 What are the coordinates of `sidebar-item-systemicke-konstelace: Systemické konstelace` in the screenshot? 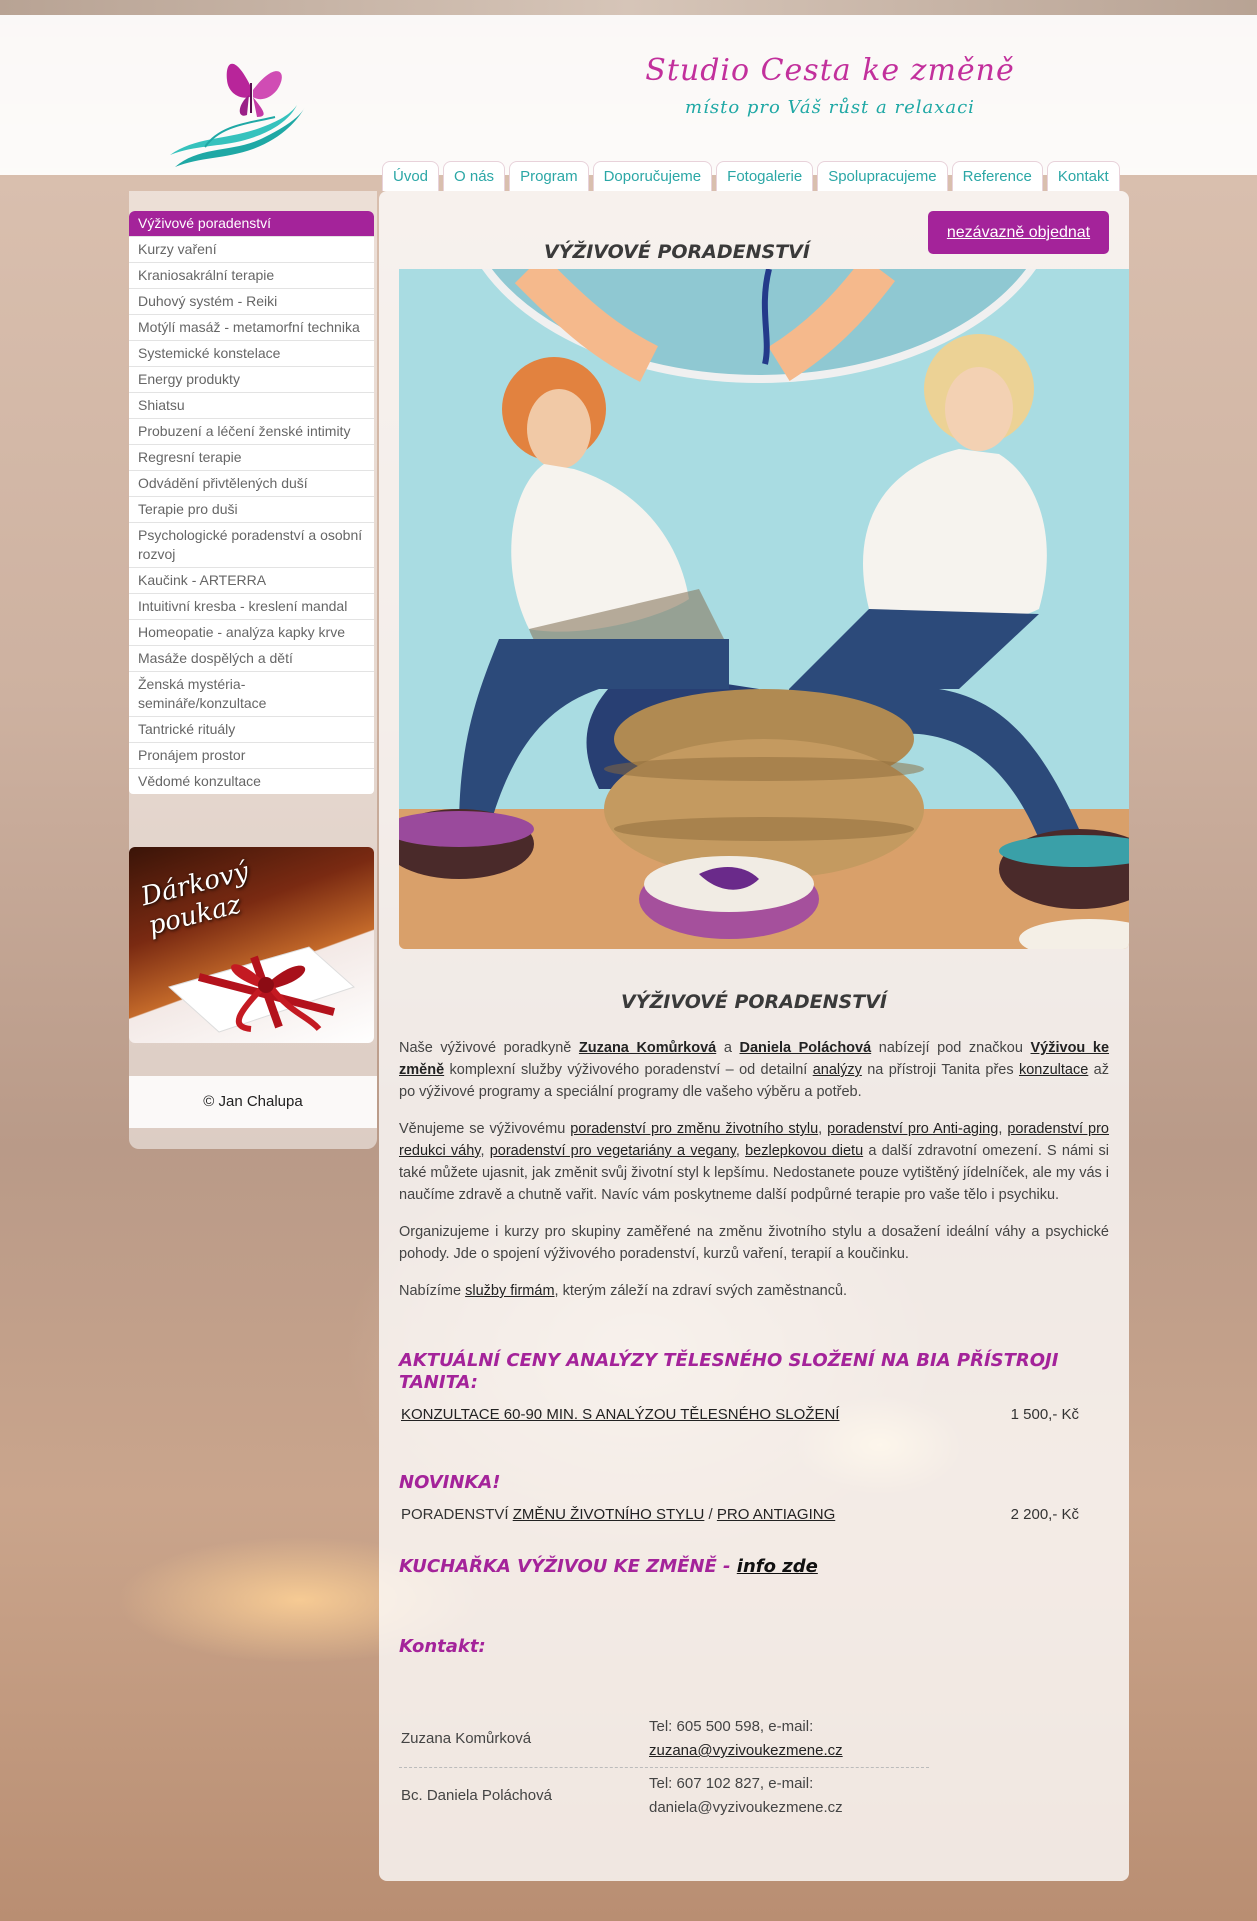 It's located at (251, 354).